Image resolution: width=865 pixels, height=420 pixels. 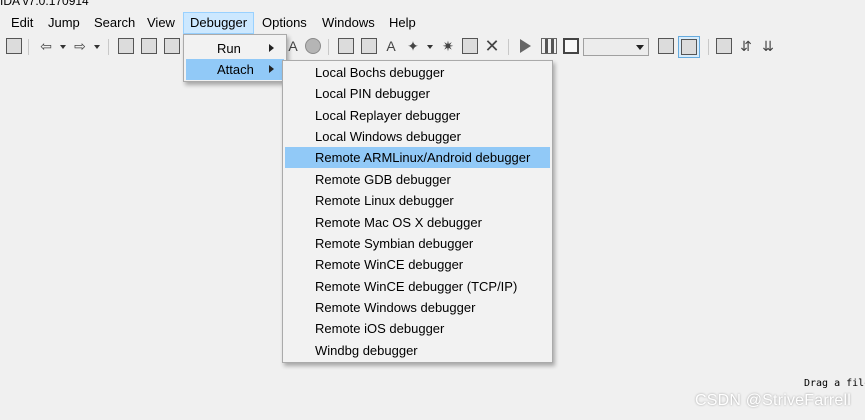 I want to click on make-string-icon: A, so click(x=391, y=46).